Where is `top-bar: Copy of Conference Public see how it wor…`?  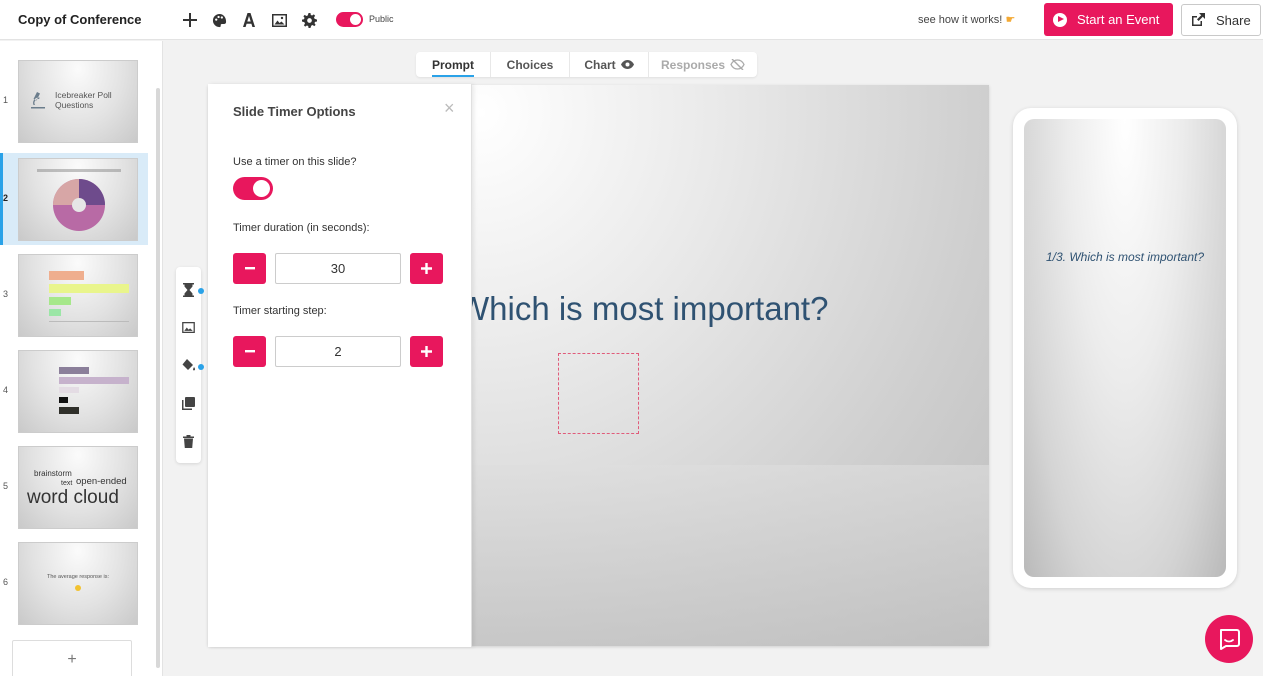 top-bar: Copy of Conference Public see how it wor… is located at coordinates (631, 20).